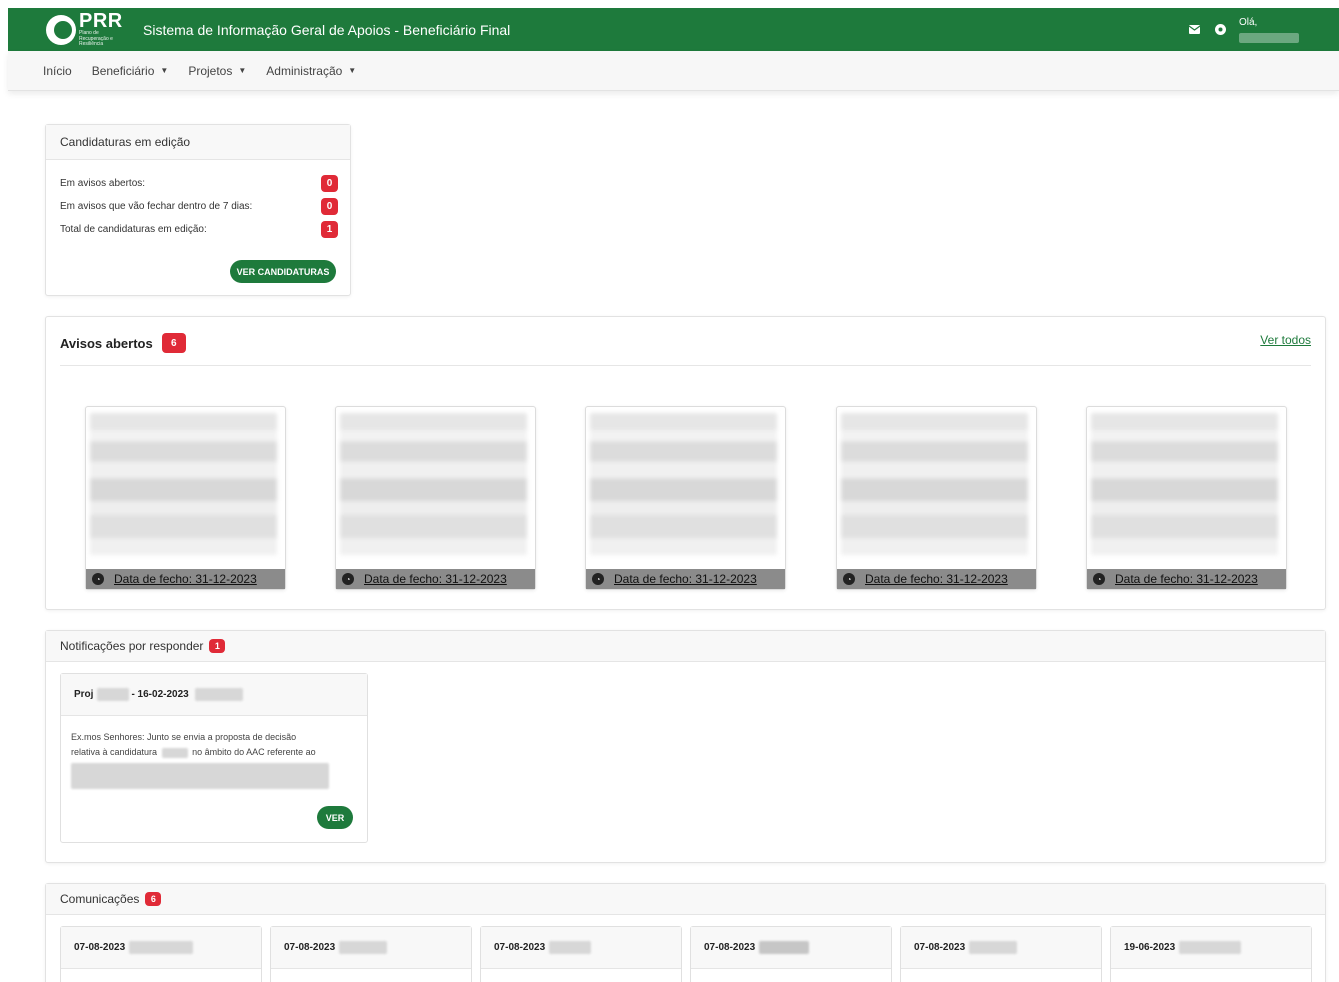  I want to click on nav-administracao-label: Administração, so click(304, 70).